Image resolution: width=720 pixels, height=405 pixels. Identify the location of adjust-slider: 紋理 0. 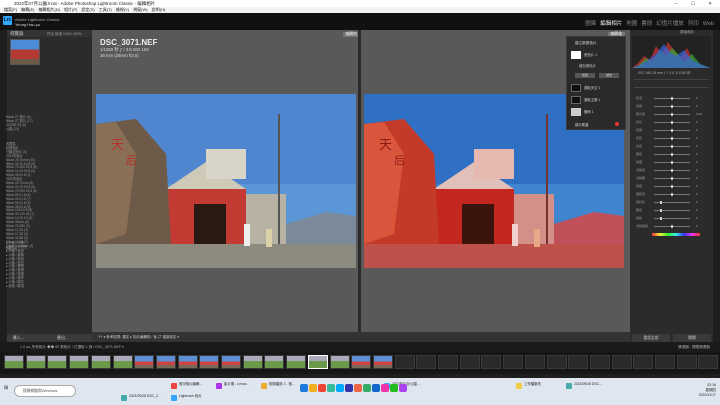
(672, 162).